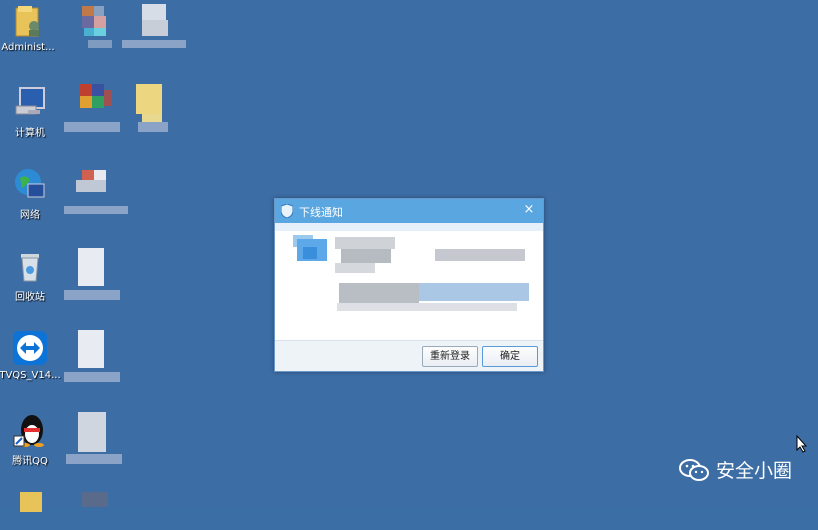 This screenshot has height=530, width=818. I want to click on desktop-icon-label: 回收站, so click(30, 297).